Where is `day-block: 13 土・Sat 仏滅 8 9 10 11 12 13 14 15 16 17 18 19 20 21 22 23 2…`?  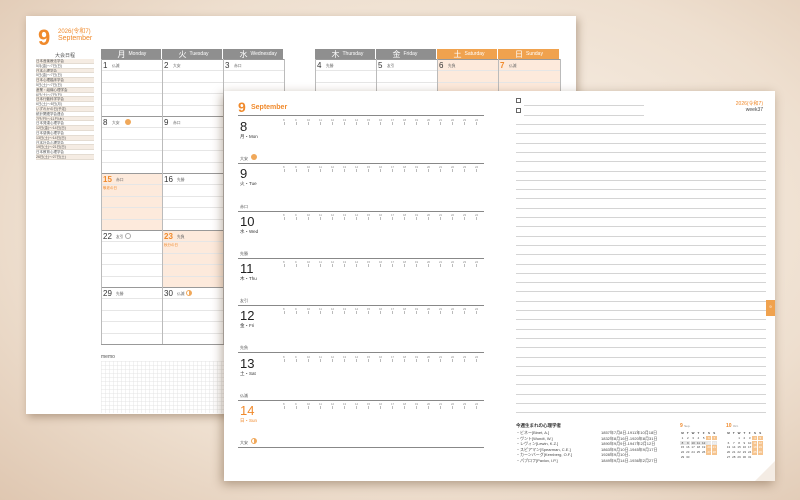
day-block: 13 土・Sat 仏滅 8 9 10 11 12 13 14 15 16 17 18 19 20 21 22 23 2… is located at coordinates (355, 377).